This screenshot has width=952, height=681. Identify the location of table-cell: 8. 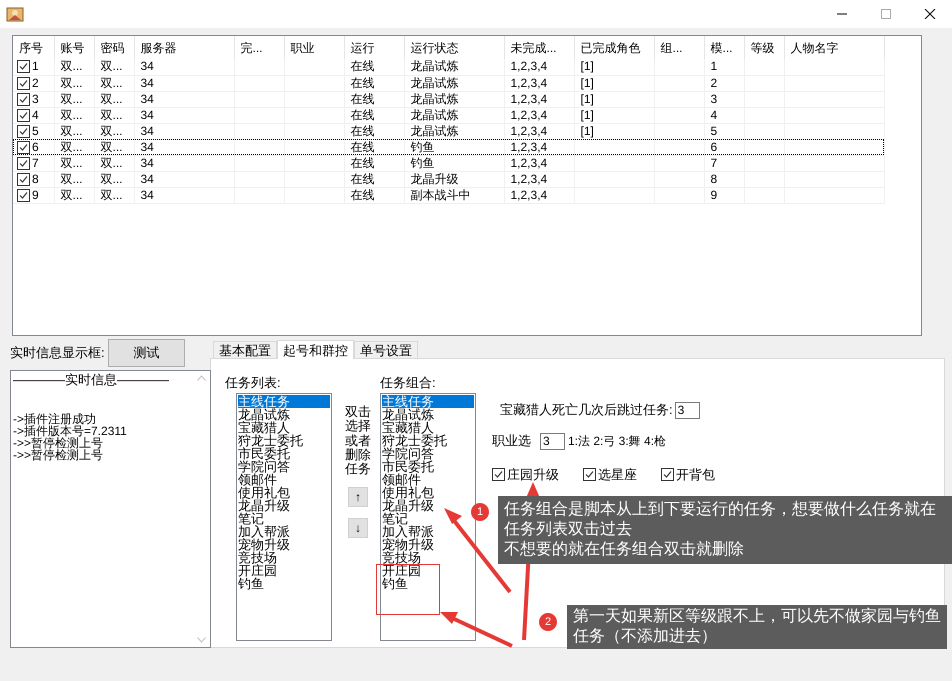
(714, 179).